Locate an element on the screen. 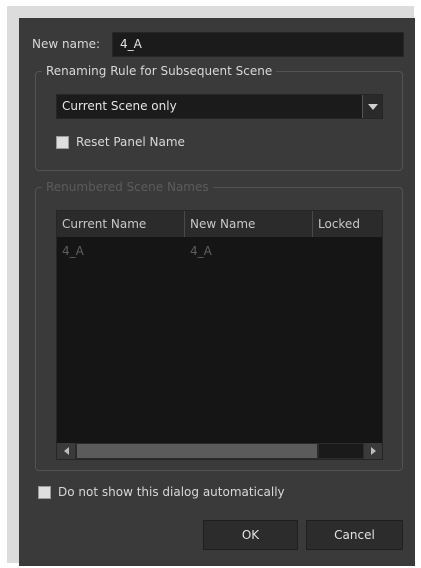 Image resolution: width=421 pixels, height=568 pixels. scroll-left-button is located at coordinates (66, 451).